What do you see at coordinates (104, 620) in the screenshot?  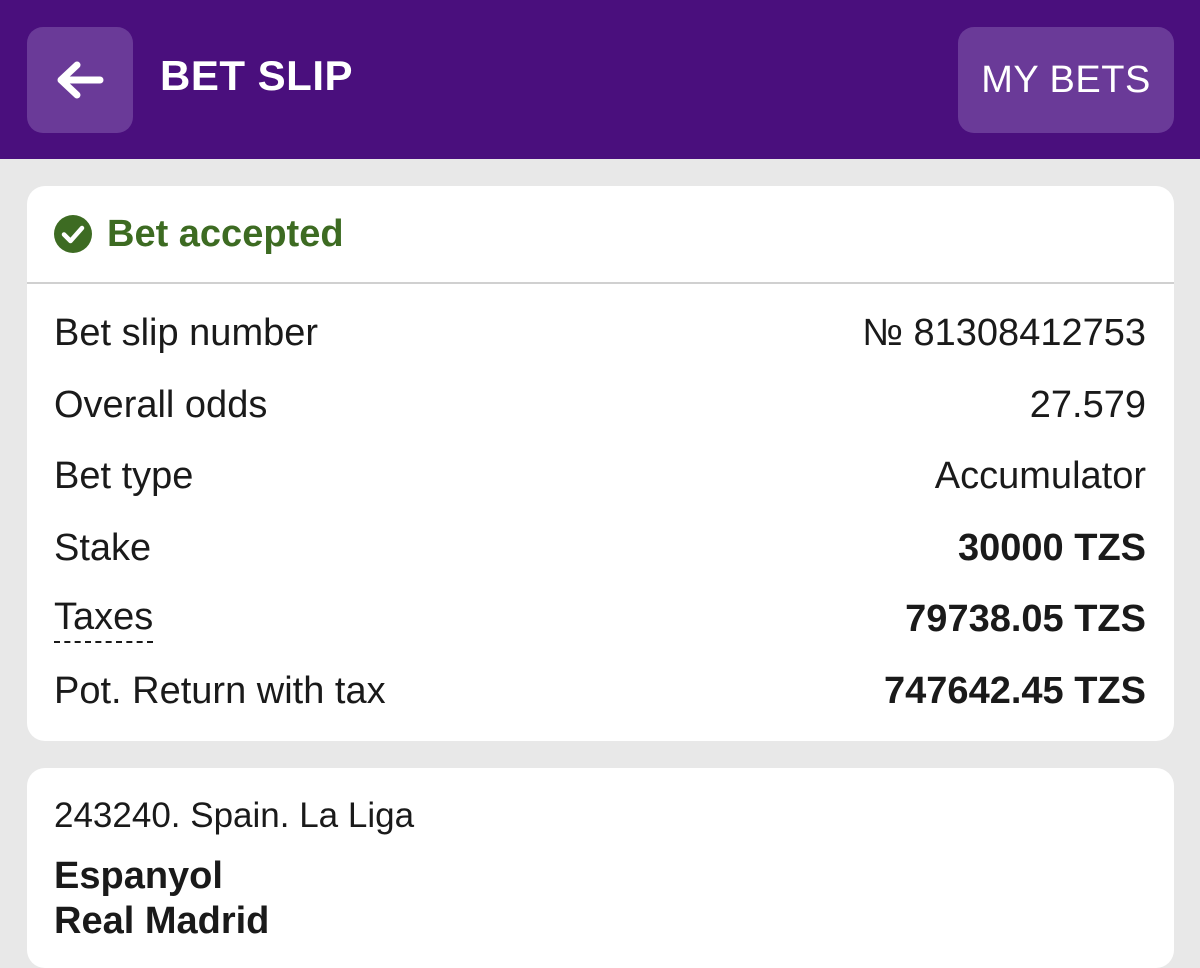 I see `taxes-info-link: Taxes` at bounding box center [104, 620].